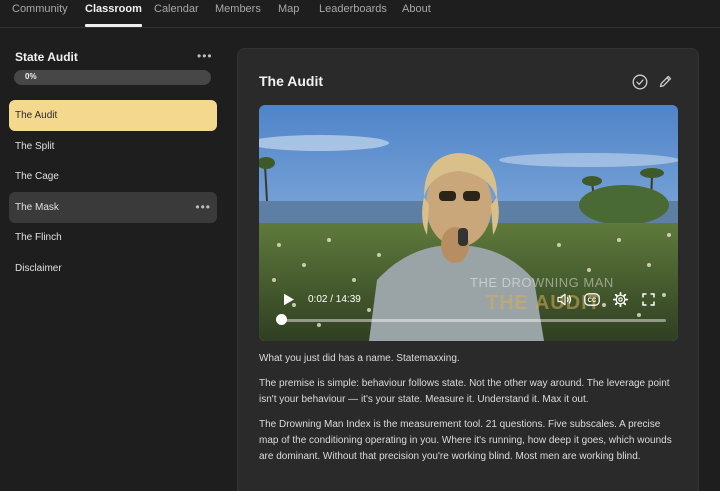 Image resolution: width=720 pixels, height=491 pixels. Describe the element at coordinates (176, 14) in the screenshot. I see `tab-calendar: Calendar` at that location.